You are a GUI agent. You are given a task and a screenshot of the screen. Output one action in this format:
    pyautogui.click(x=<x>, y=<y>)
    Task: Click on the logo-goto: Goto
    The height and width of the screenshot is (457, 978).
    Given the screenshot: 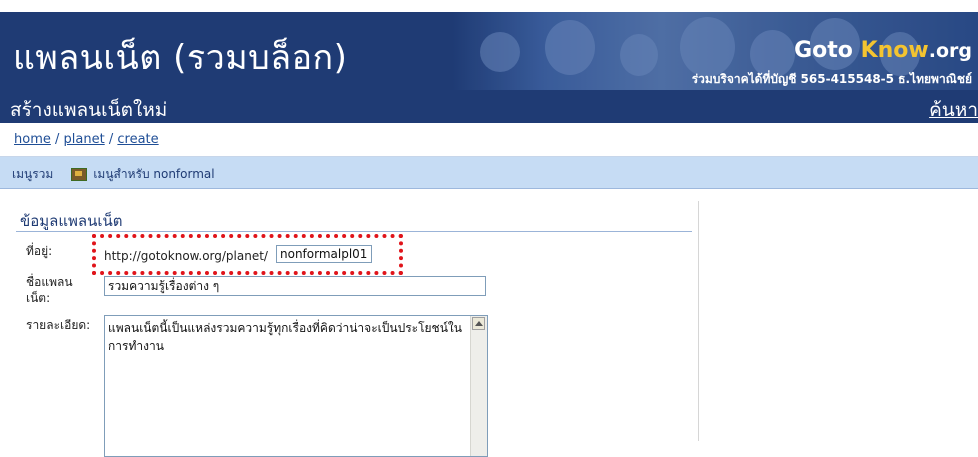 What is the action you would take?
    pyautogui.click(x=823, y=50)
    